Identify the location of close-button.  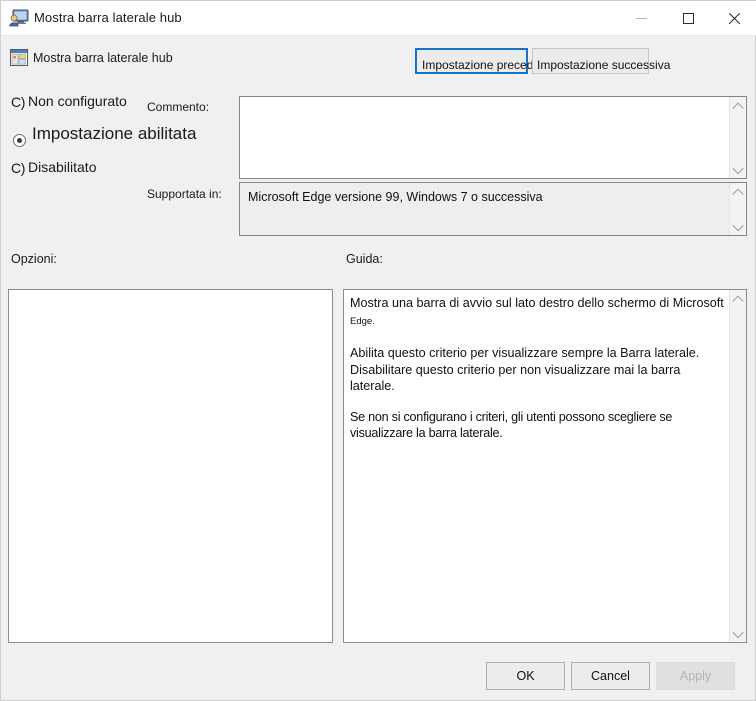
(733, 18).